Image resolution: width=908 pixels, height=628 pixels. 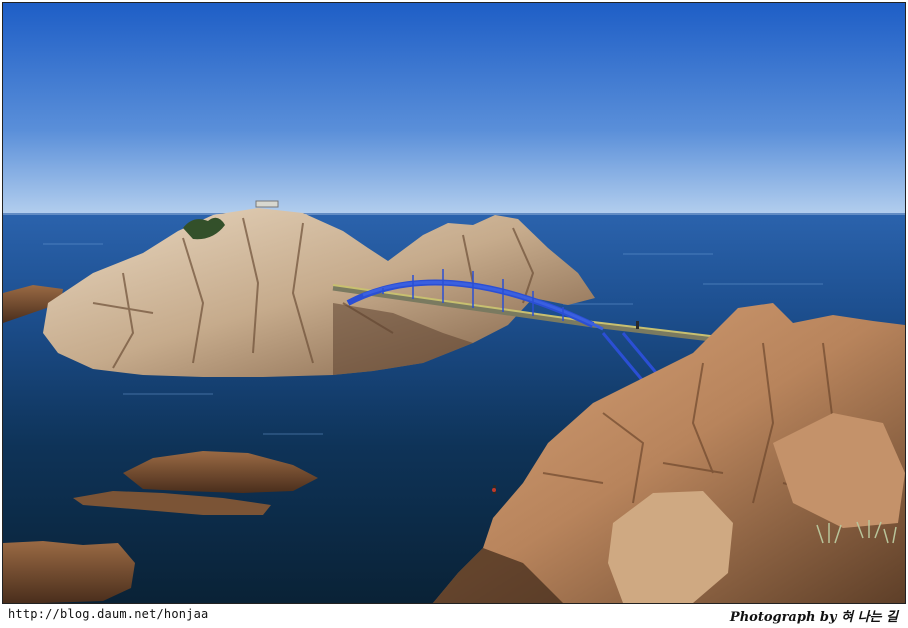 What do you see at coordinates (813, 617) in the screenshot?
I see `photographer-credit: Photograph by 혀 나는 길` at bounding box center [813, 617].